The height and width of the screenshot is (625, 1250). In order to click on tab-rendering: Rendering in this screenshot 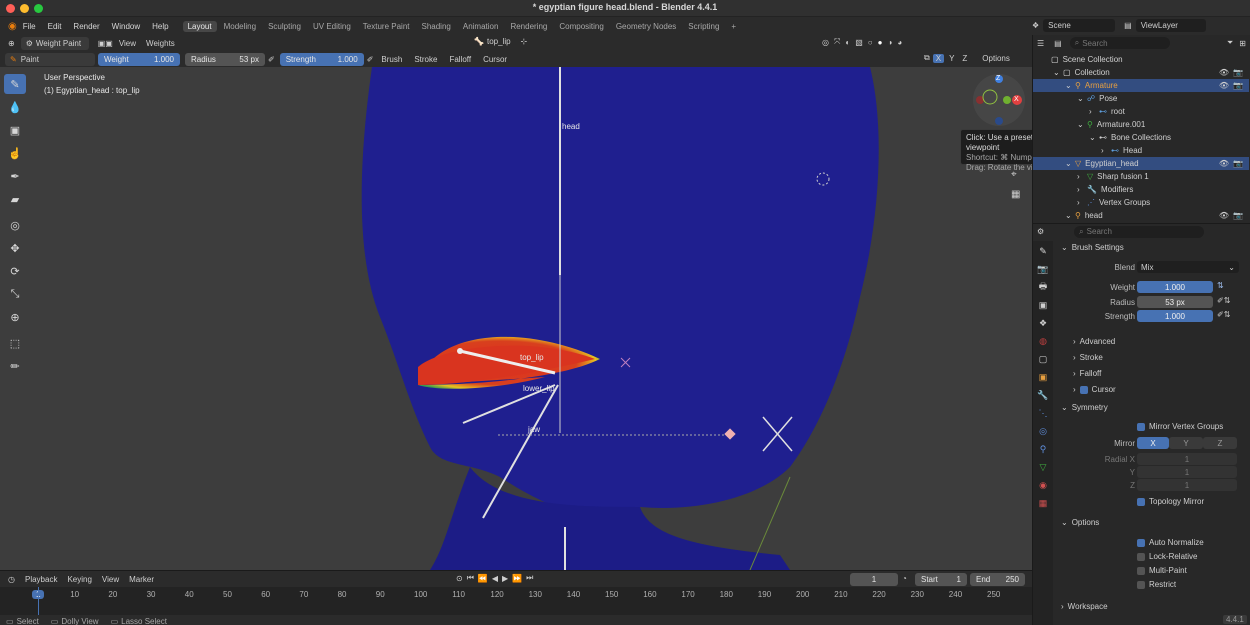, I will do `click(528, 26)`.